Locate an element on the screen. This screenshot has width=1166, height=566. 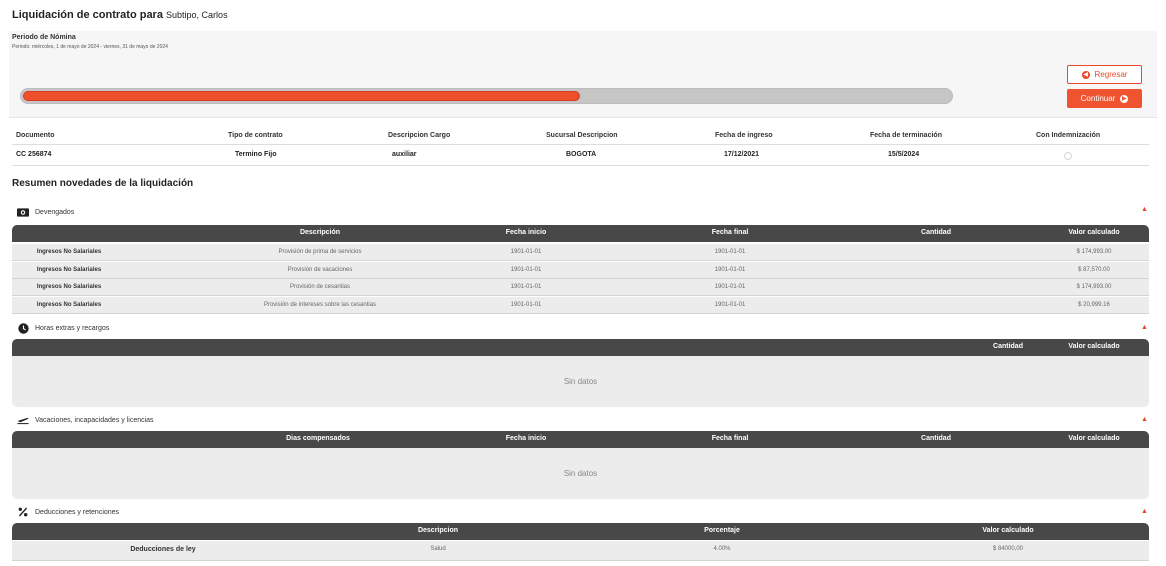
horas-empty-state: Sin datos is located at coordinates (580, 381).